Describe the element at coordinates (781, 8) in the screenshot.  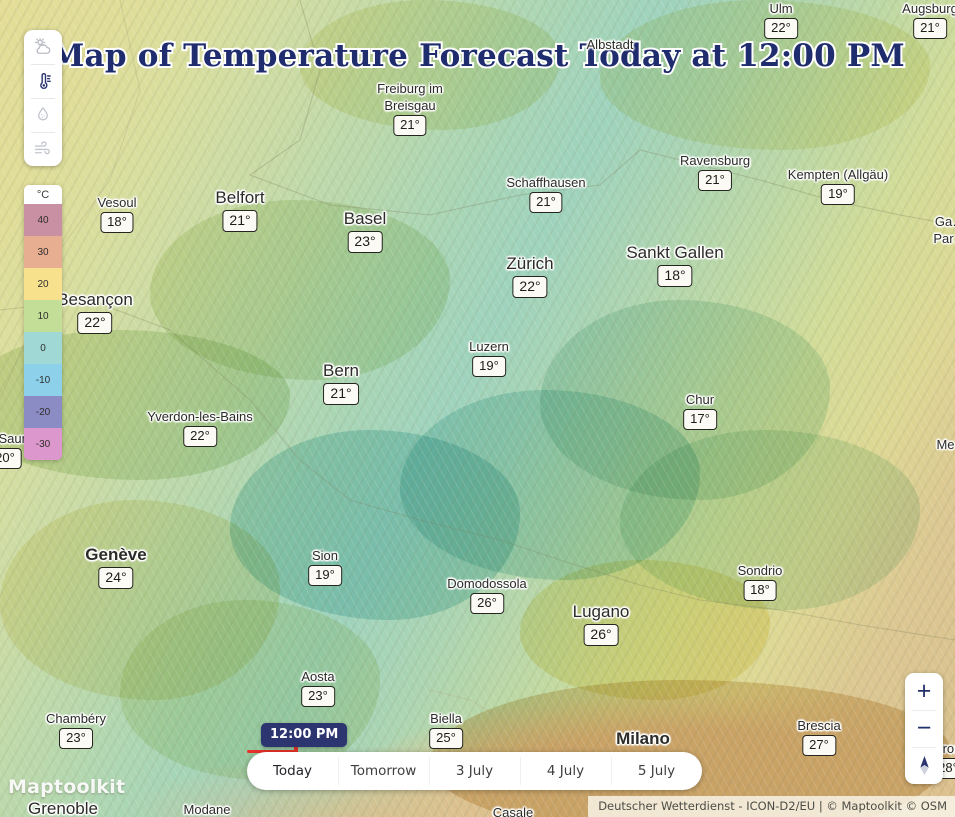
I see `city-name: Ulm` at that location.